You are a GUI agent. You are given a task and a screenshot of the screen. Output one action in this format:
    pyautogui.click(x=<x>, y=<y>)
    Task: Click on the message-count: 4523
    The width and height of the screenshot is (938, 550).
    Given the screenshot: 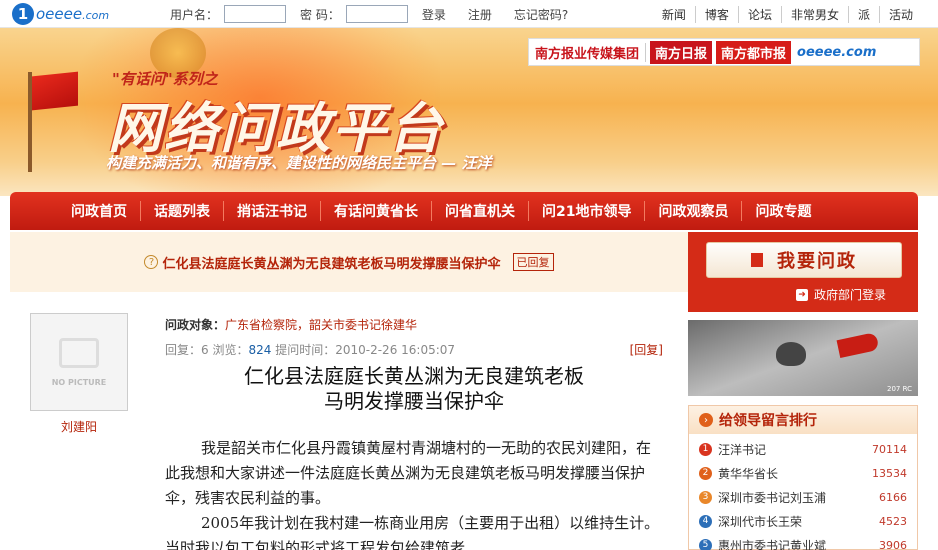 What is the action you would take?
    pyautogui.click(x=893, y=521)
    